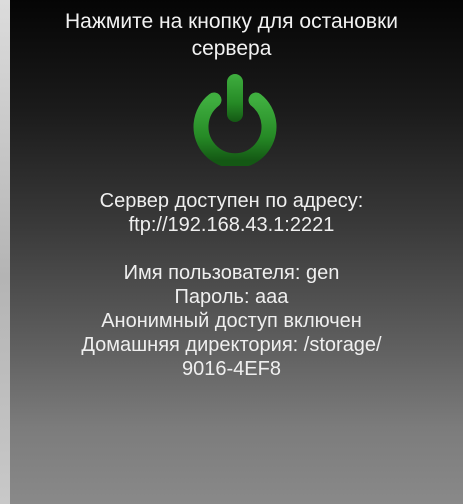  Describe the element at coordinates (231, 321) in the screenshot. I see `anonymous-access-text: Анонимный доступ включен` at that location.